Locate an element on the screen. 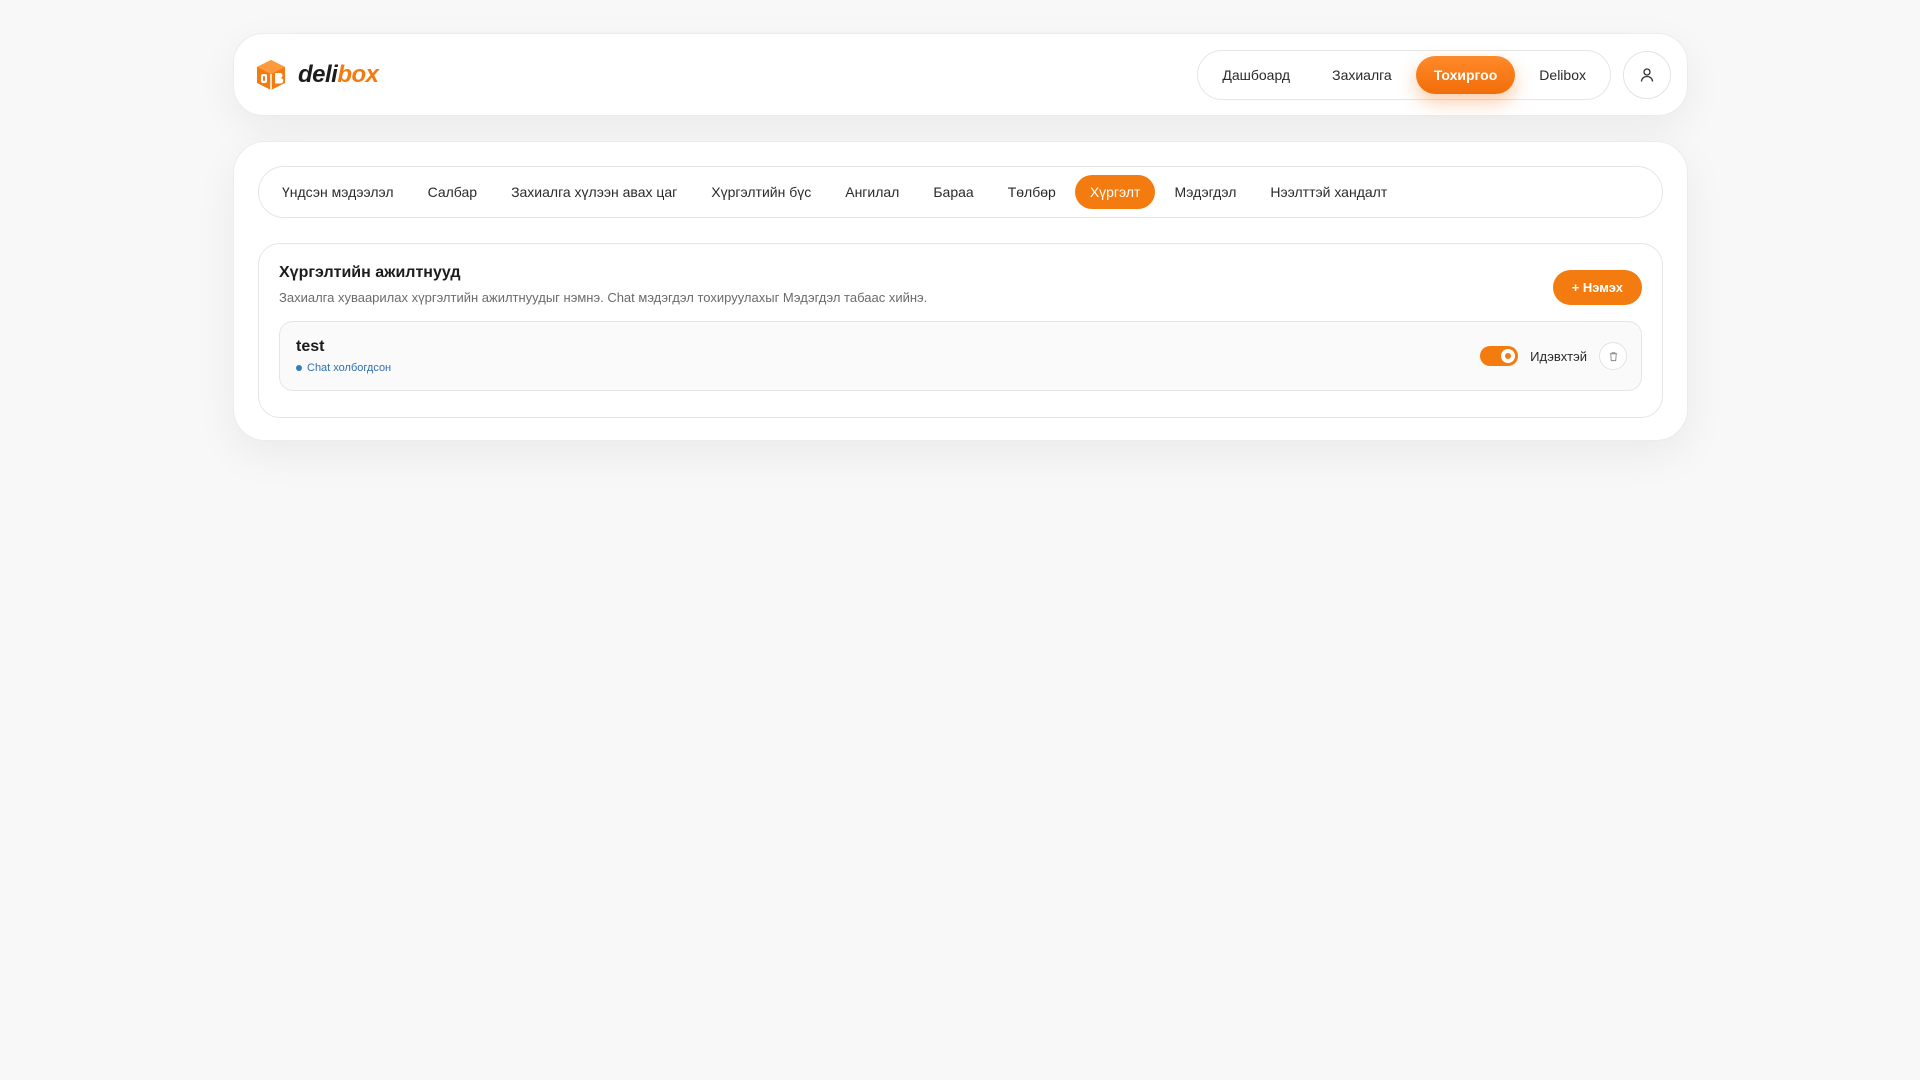  tab-basic-info: Үндсэн мэдээлэл is located at coordinates (338, 192).